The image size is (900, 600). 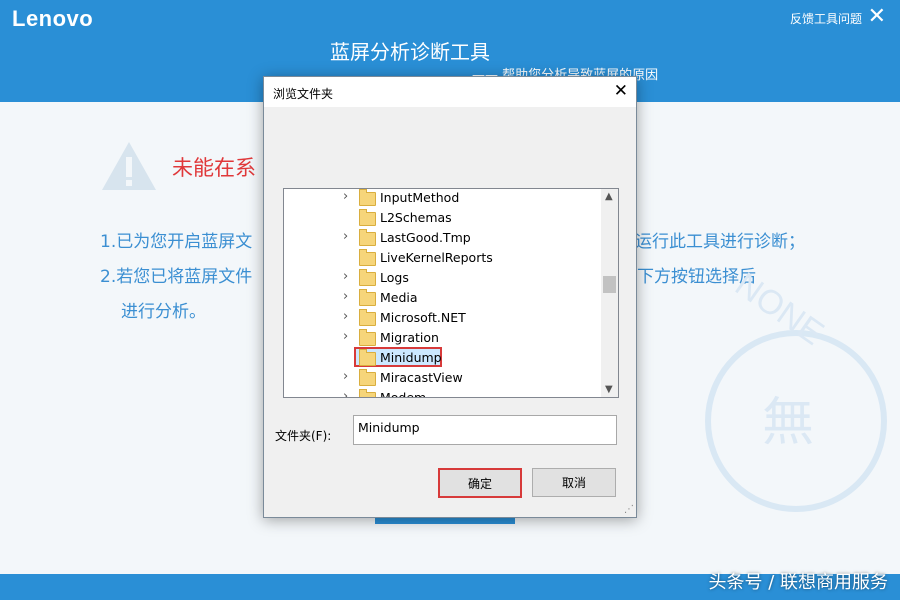 I want to click on feedback-link: 反馈工具问题, so click(x=826, y=18).